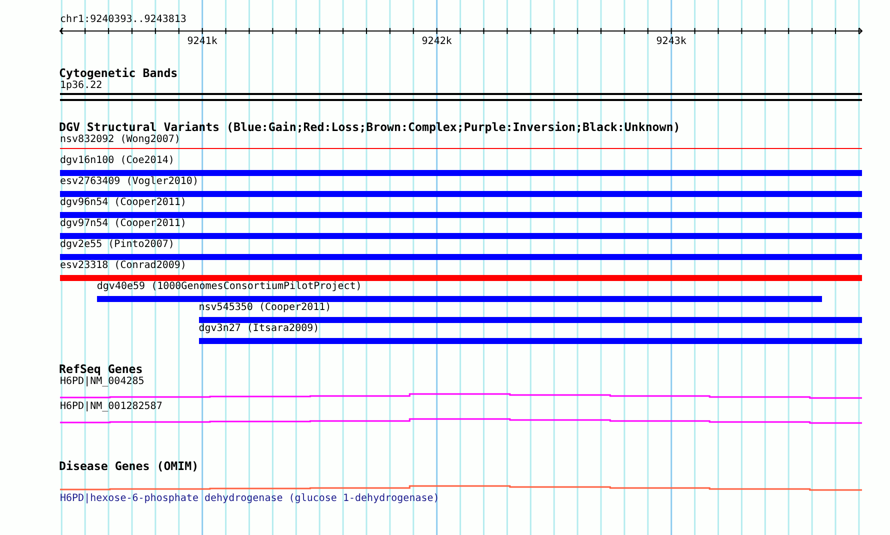  I want to click on feature-label: dgv40e59 (1000GenomesConsortiumPilotProject), so click(229, 287).